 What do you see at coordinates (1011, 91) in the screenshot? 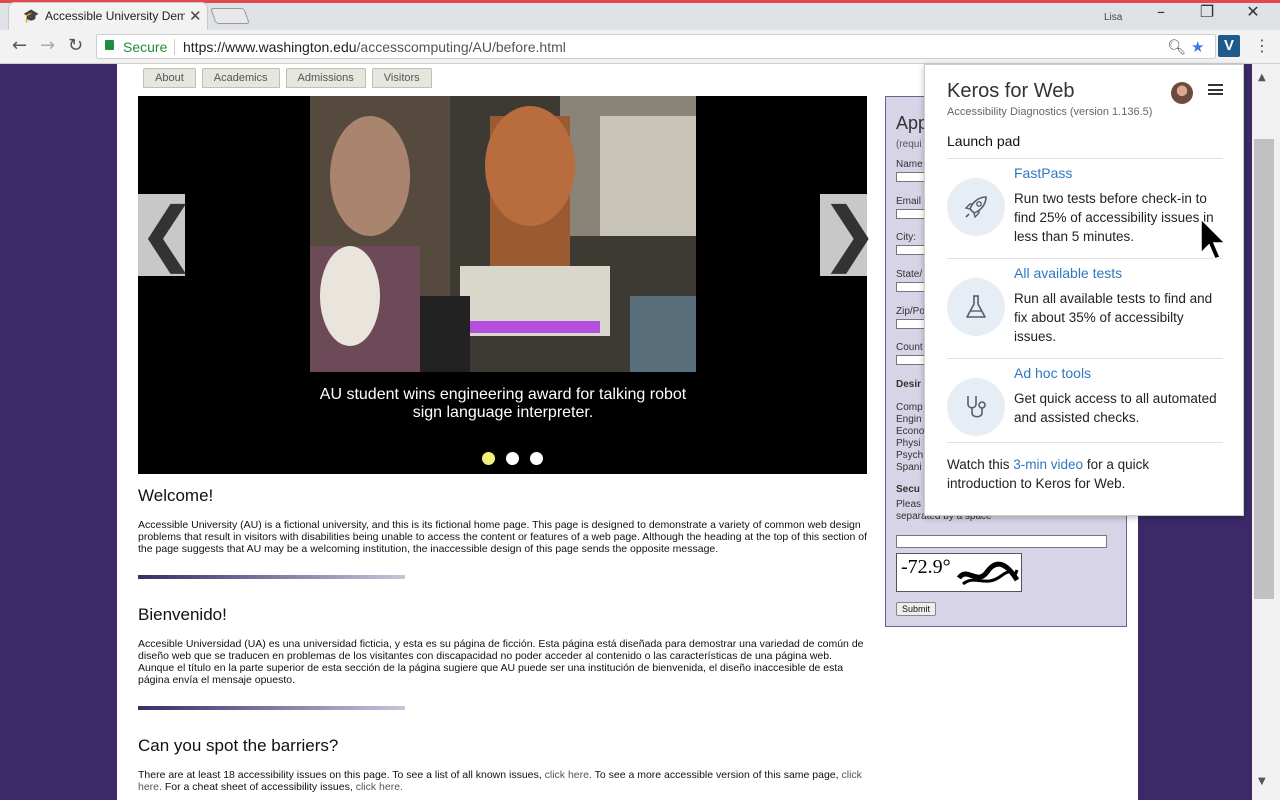
I see `popup-title: Keros for Web` at bounding box center [1011, 91].